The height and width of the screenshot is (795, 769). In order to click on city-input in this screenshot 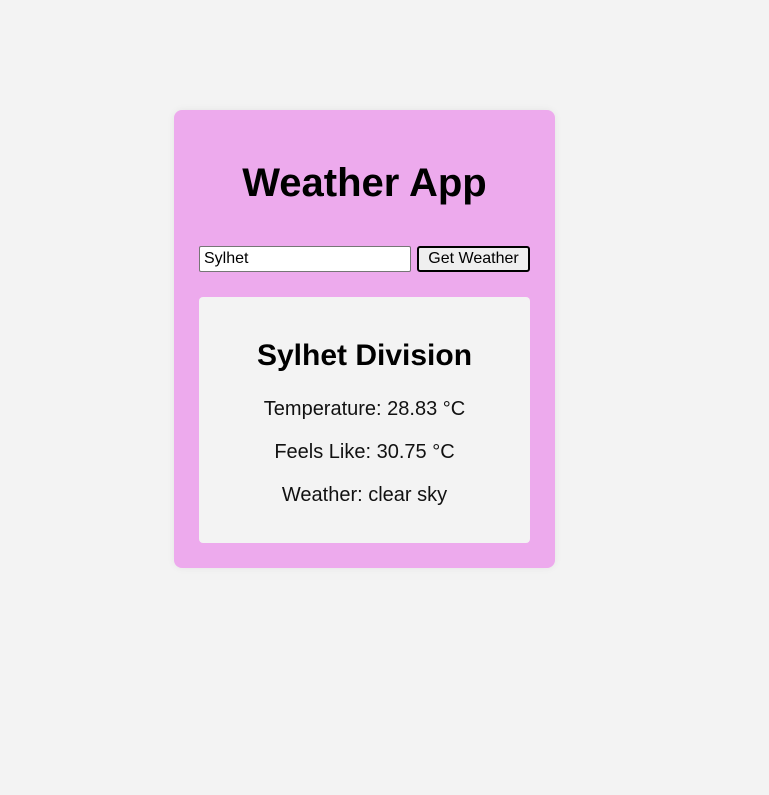, I will do `click(305, 259)`.